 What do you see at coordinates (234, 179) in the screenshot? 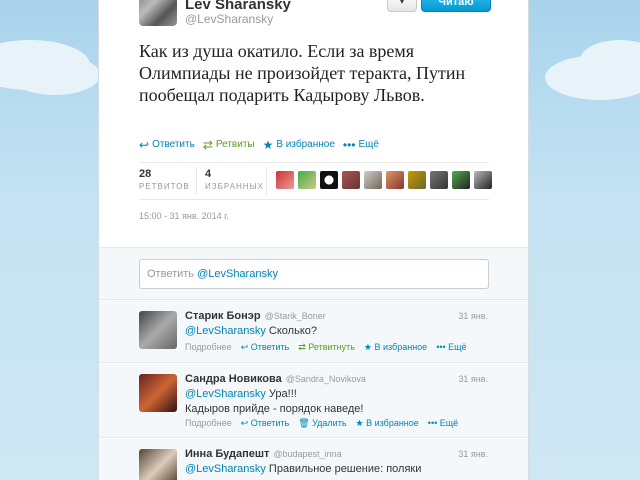
I see `favorites-stat: 4 ИЗБРАННЫХ` at bounding box center [234, 179].